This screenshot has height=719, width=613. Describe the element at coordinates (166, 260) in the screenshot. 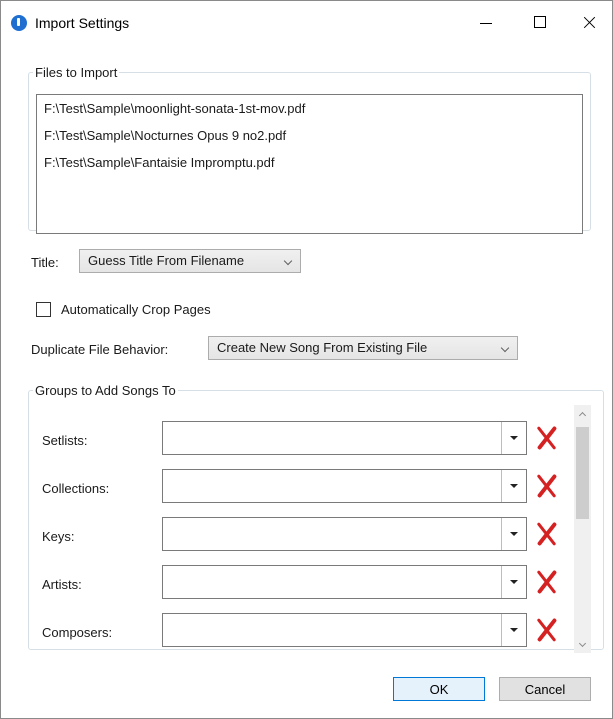

I see `title-select-value: Guess Title From Filename` at that location.